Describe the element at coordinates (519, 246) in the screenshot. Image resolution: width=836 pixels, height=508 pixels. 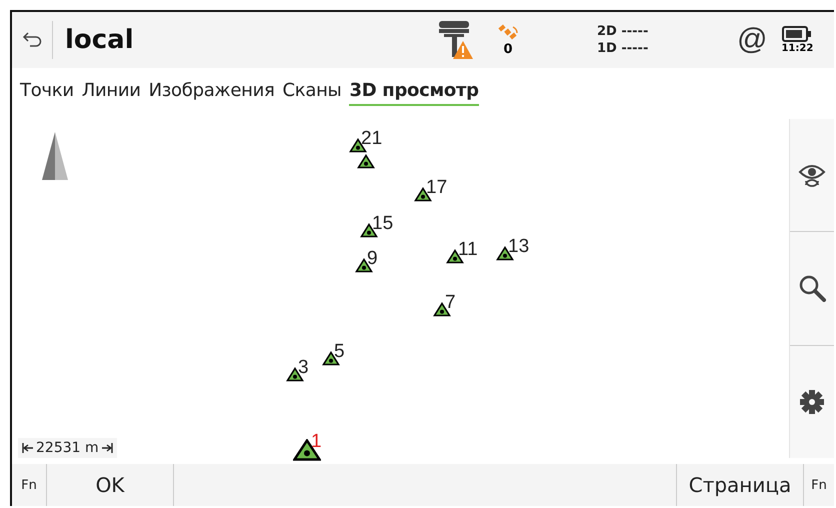
I see `point-label: 13` at that location.